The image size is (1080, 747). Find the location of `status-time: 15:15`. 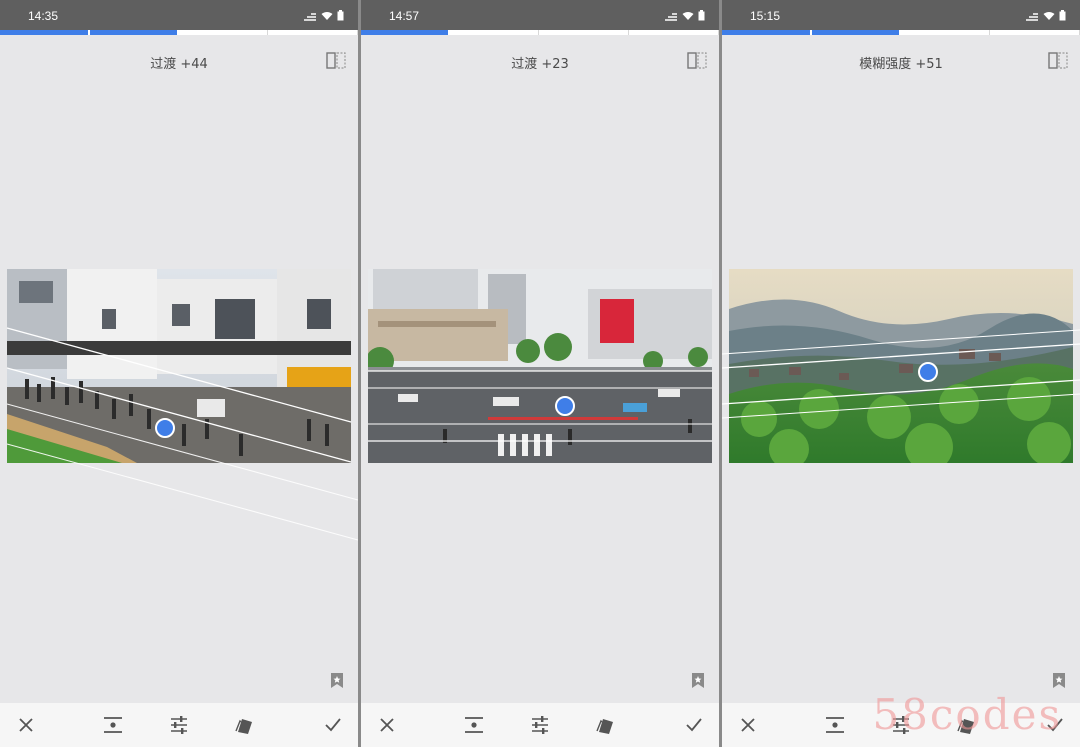

status-time: 15:15 is located at coordinates (765, 16).